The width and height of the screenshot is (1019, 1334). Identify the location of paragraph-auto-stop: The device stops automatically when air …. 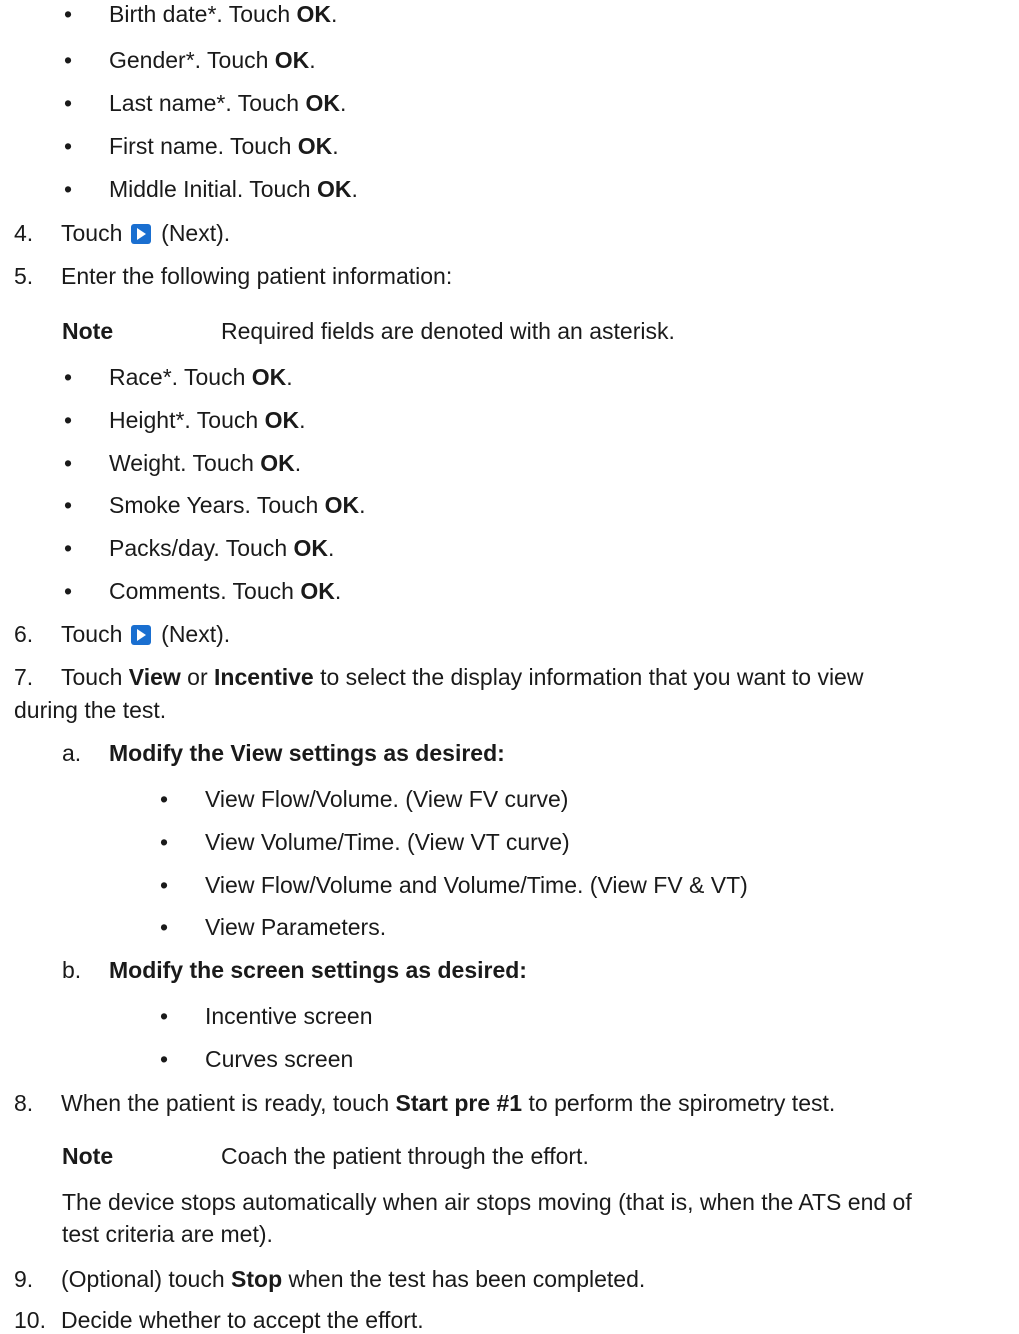
(487, 1202).